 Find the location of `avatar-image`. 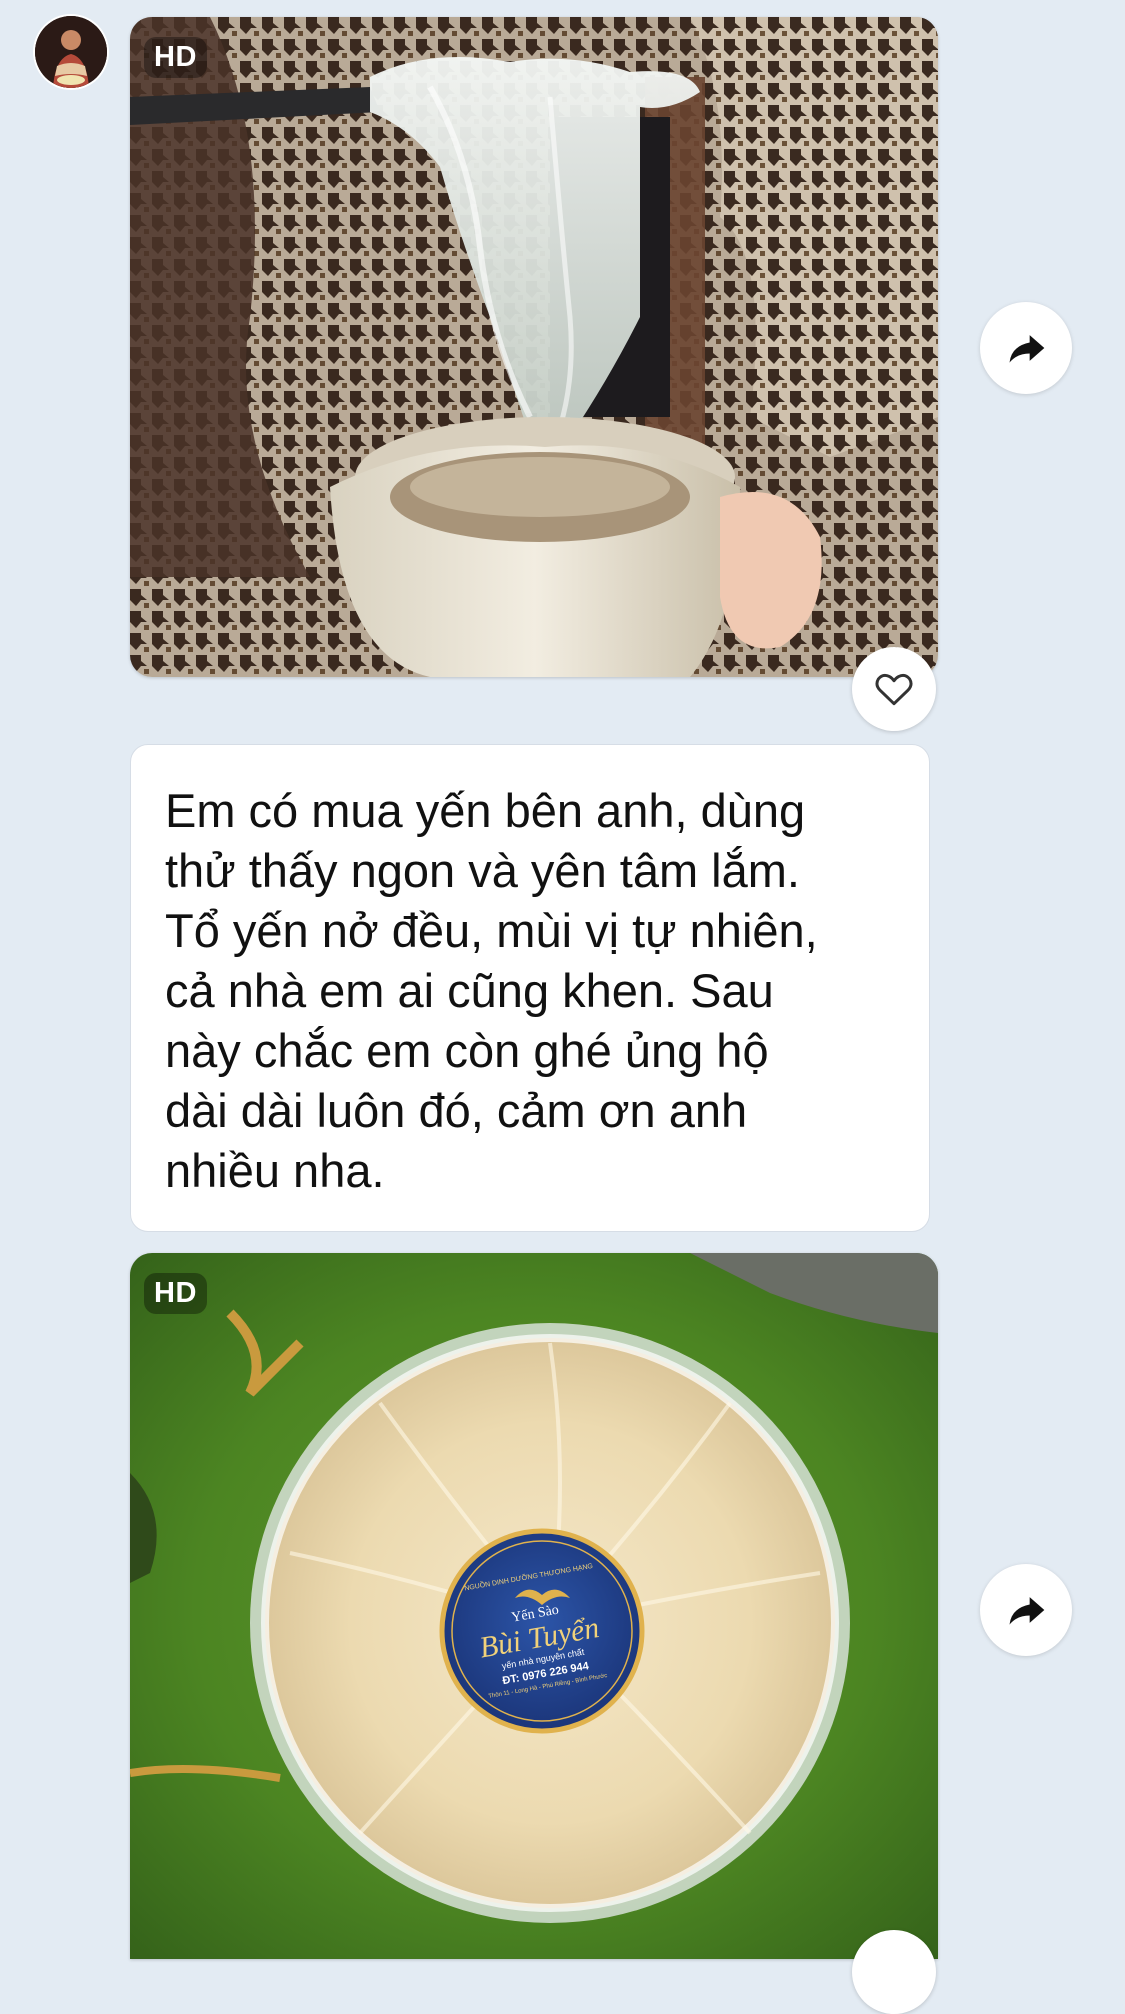

avatar-image is located at coordinates (71, 52).